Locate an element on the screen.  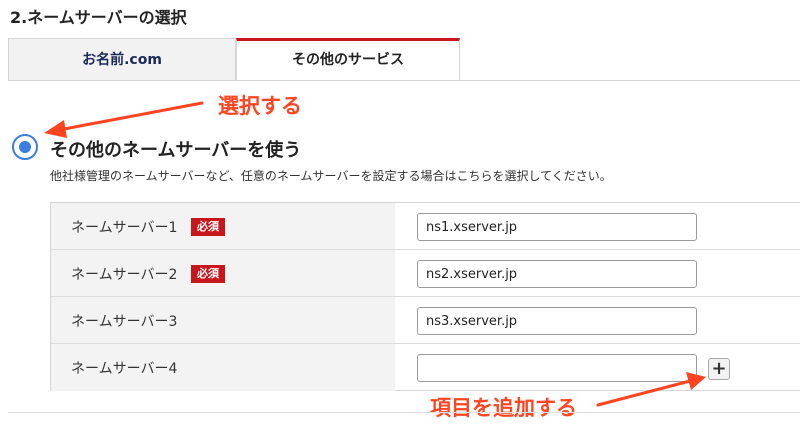
nameserver-label-cell: ネームサーバー1 必須 is located at coordinates (223, 226).